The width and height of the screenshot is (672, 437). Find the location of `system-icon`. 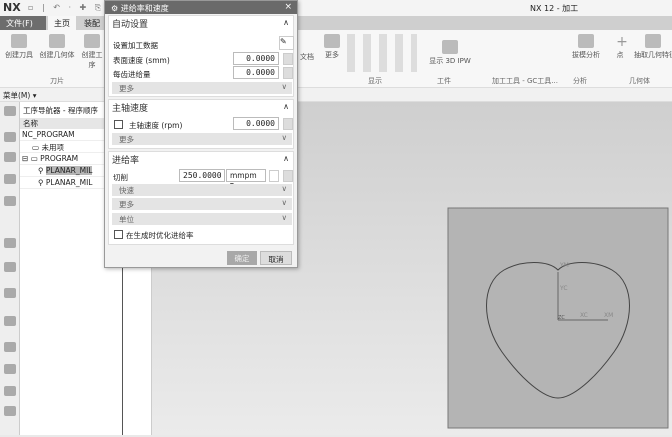

system-icon is located at coordinates (10, 411).